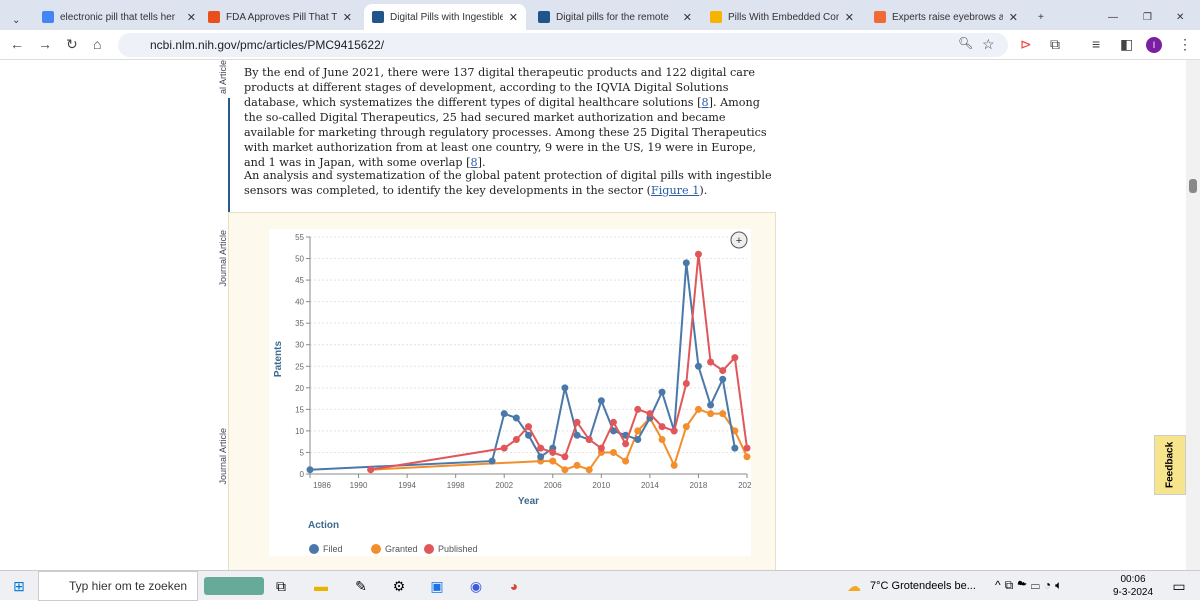 This screenshot has height=601, width=1200. What do you see at coordinates (1154, 45) in the screenshot?
I see `profile-avatar: I` at bounding box center [1154, 45].